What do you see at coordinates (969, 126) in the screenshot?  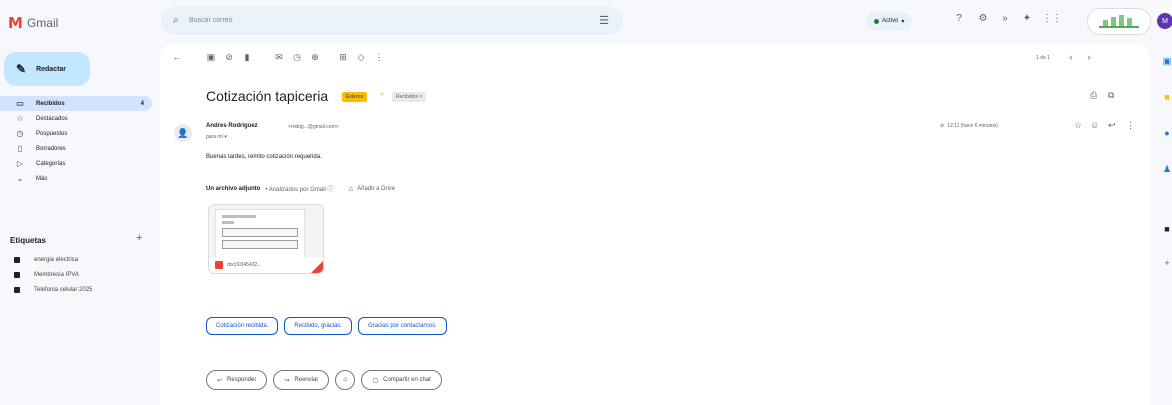 I see `email-time: ⊘ 12:11 (hace 6 minutos)` at bounding box center [969, 126].